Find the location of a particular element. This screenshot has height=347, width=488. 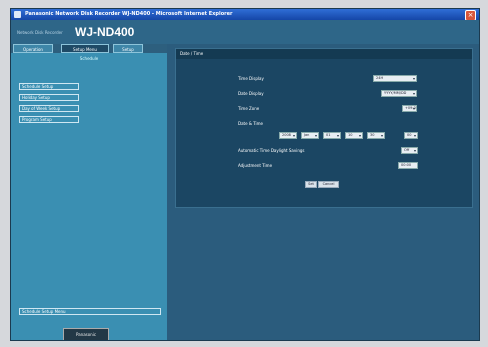

sidebar-item-program-setup: Program Setup is located at coordinates (49, 119).